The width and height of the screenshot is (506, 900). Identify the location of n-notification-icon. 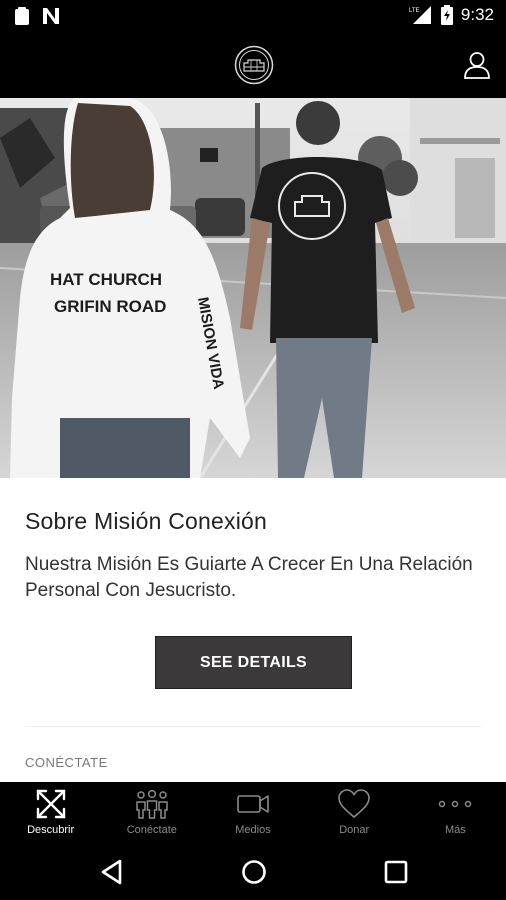
(51, 16).